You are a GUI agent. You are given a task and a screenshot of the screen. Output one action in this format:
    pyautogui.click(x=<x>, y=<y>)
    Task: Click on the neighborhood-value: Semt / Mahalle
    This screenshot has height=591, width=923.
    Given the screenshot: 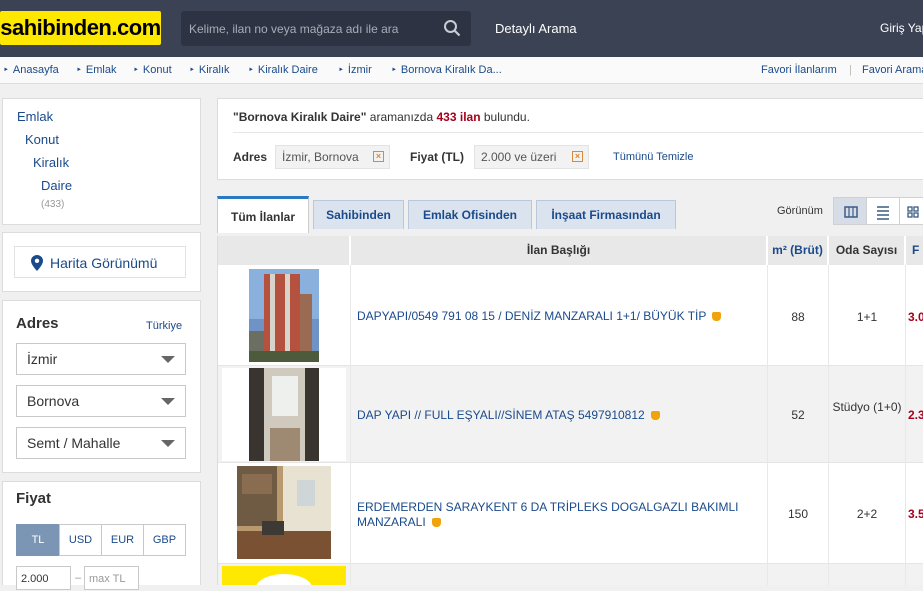 What is the action you would take?
    pyautogui.click(x=74, y=443)
    